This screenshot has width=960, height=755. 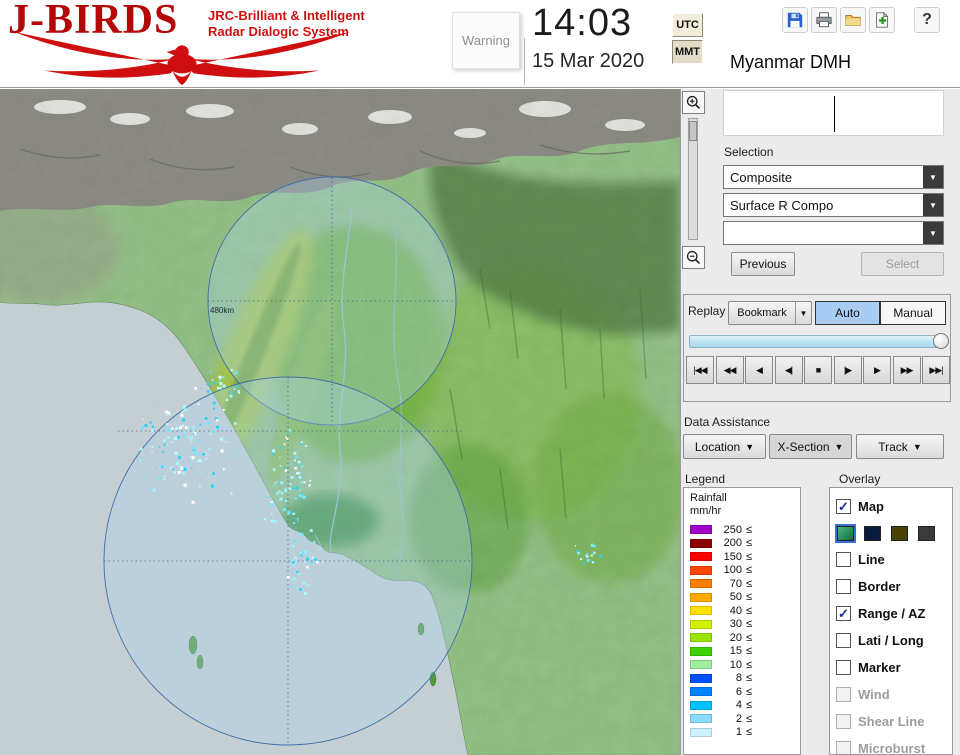 I want to click on zoom-in-button, so click(x=693, y=102).